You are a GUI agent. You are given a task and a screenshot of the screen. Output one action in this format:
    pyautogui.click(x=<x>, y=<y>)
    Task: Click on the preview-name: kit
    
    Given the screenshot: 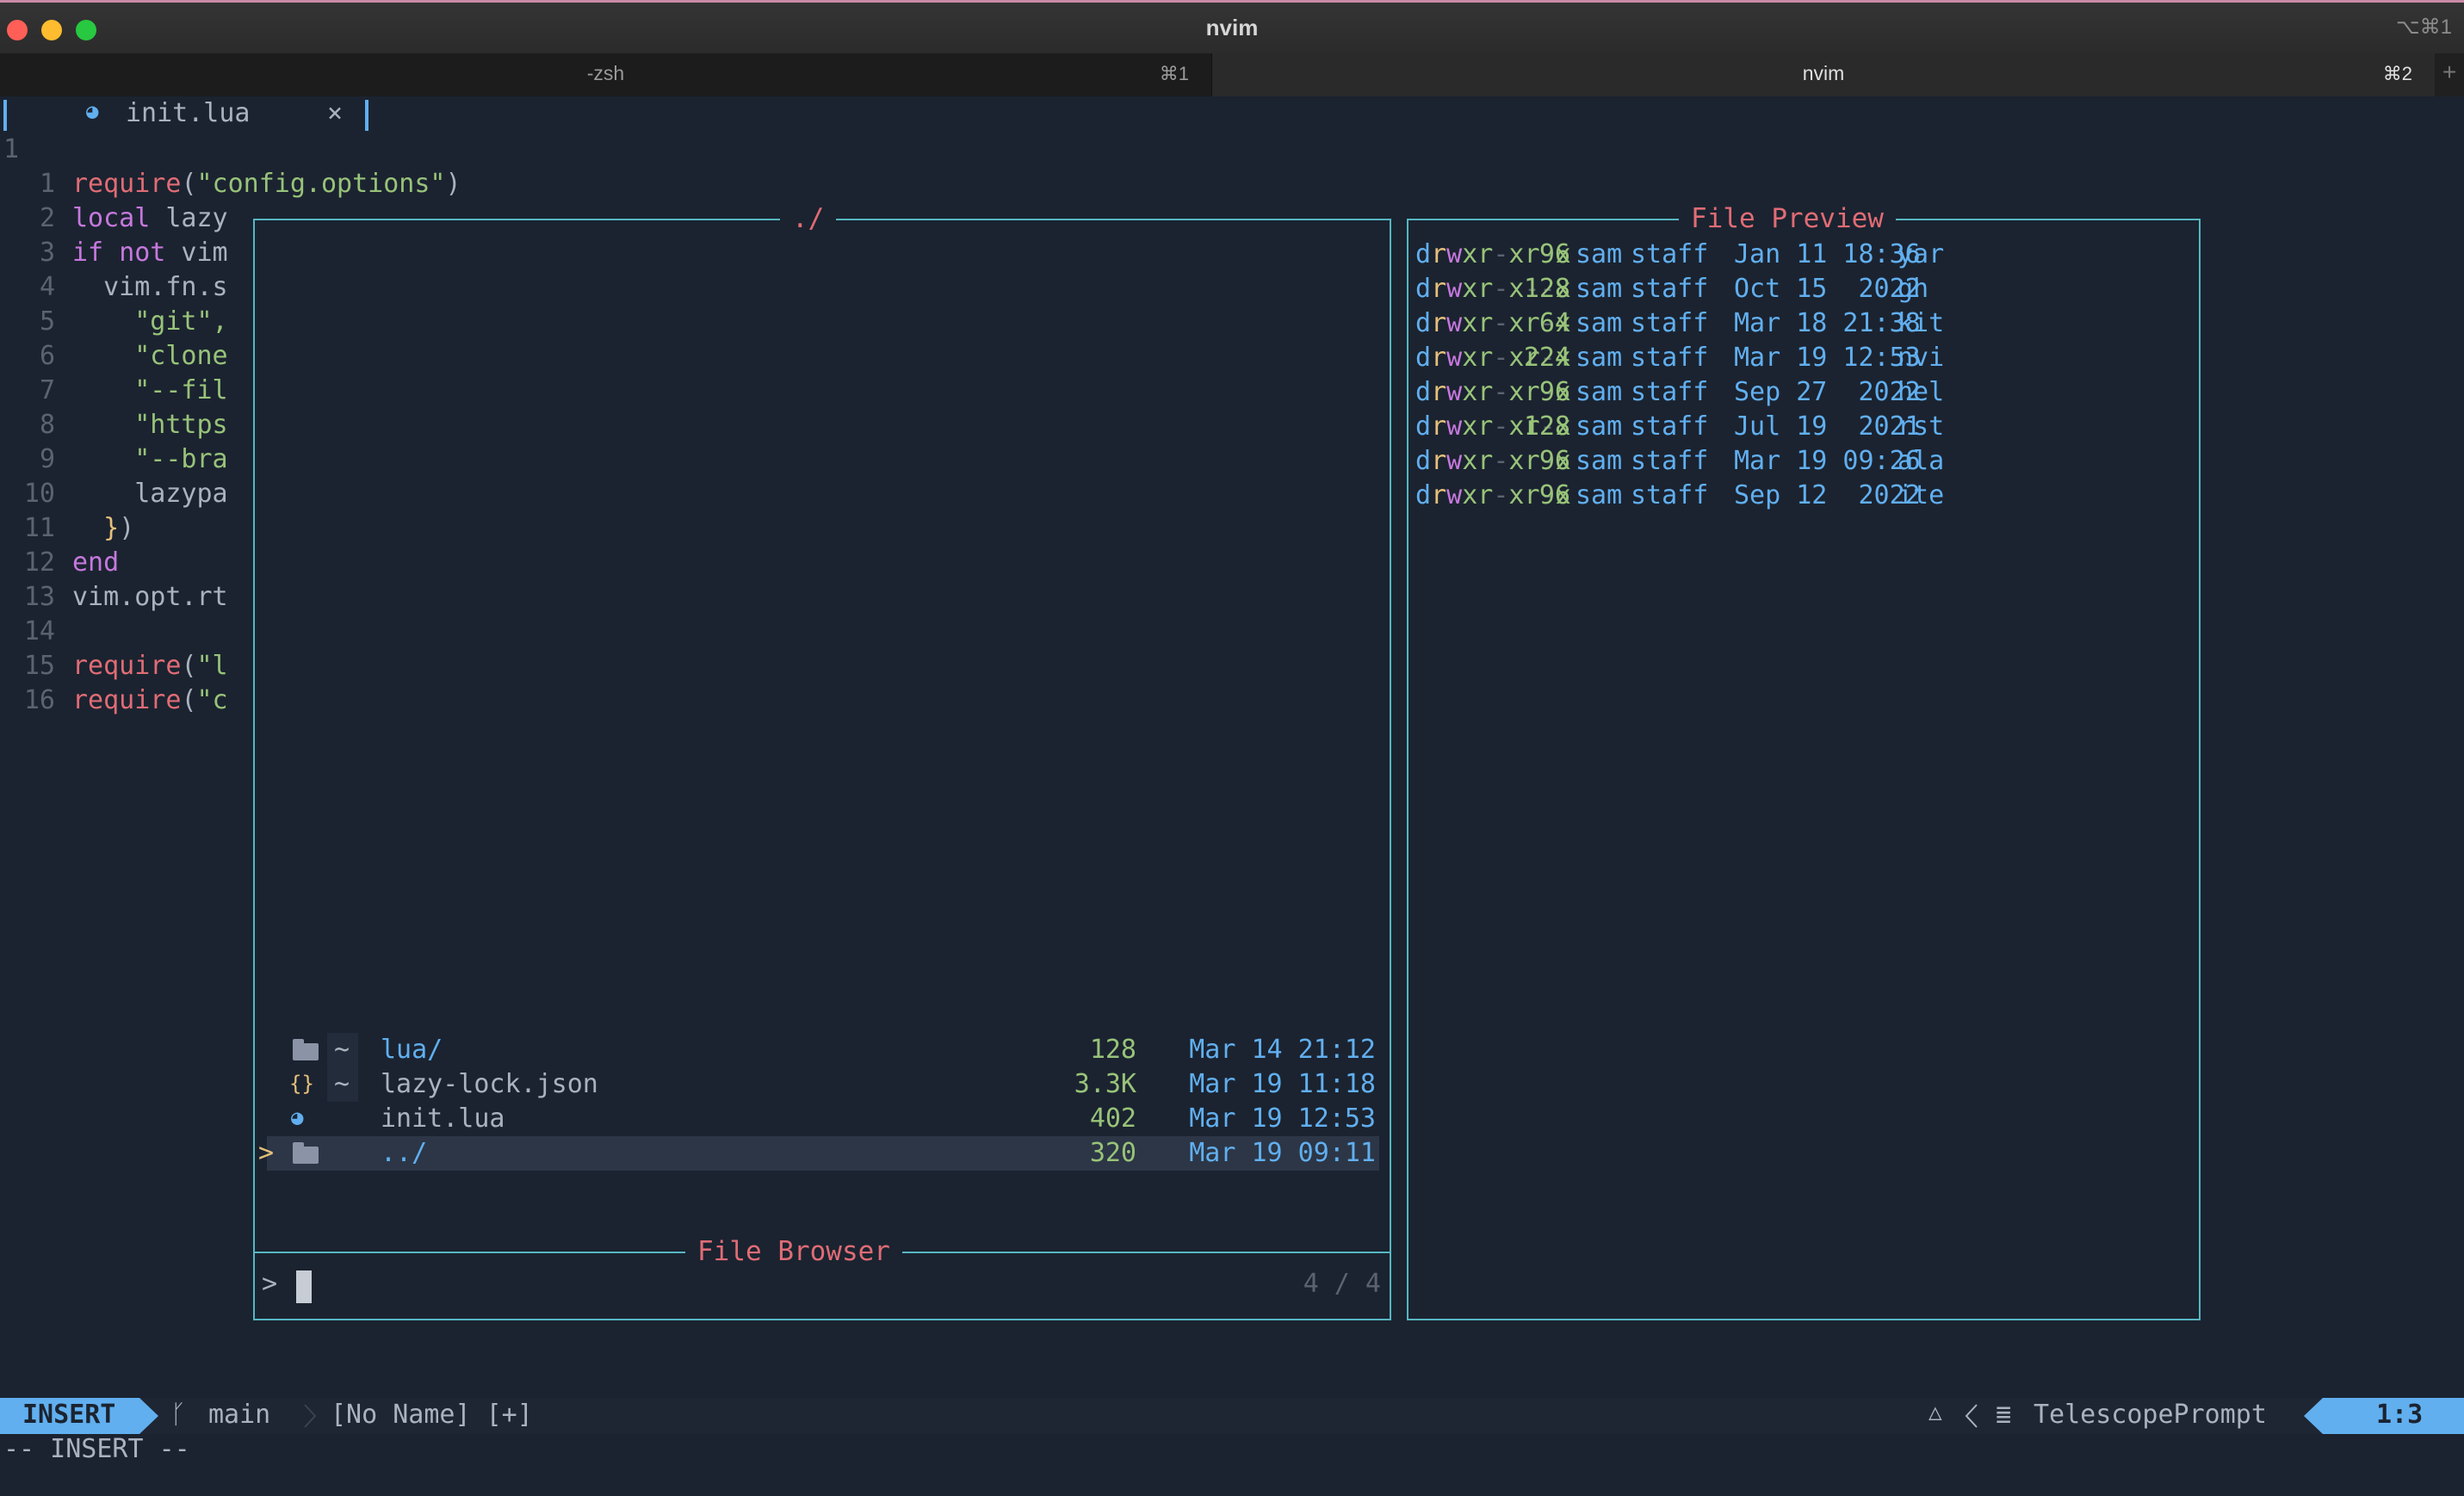 What is the action you would take?
    pyautogui.click(x=1921, y=323)
    